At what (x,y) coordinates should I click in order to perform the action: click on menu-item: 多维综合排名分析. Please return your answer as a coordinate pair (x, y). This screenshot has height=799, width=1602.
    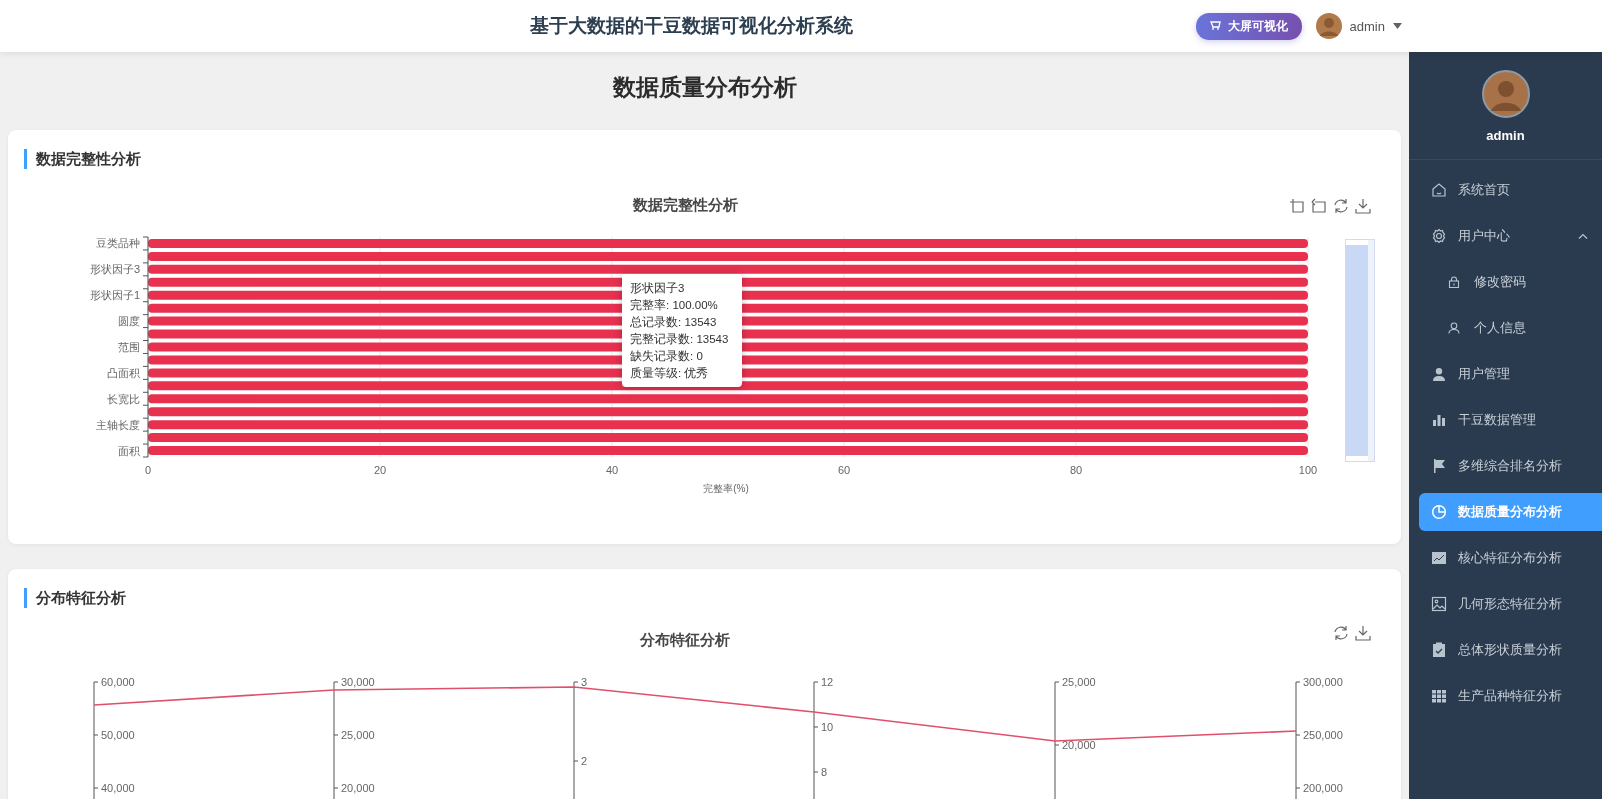
    Looking at the image, I should click on (1510, 466).